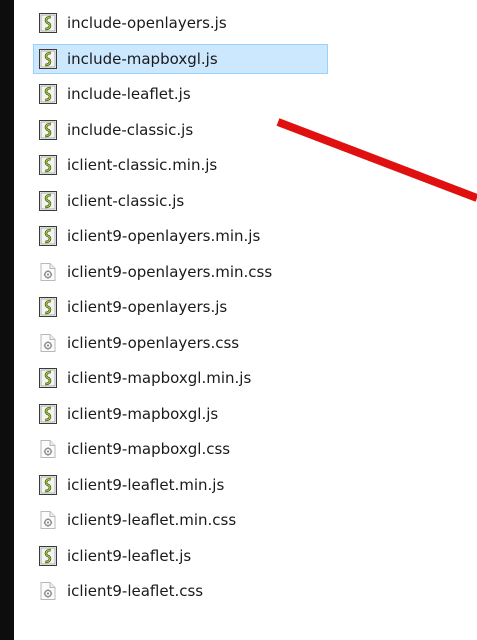  Describe the element at coordinates (152, 520) in the screenshot. I see `file-name-label: iclient9-leaflet.min.css` at that location.